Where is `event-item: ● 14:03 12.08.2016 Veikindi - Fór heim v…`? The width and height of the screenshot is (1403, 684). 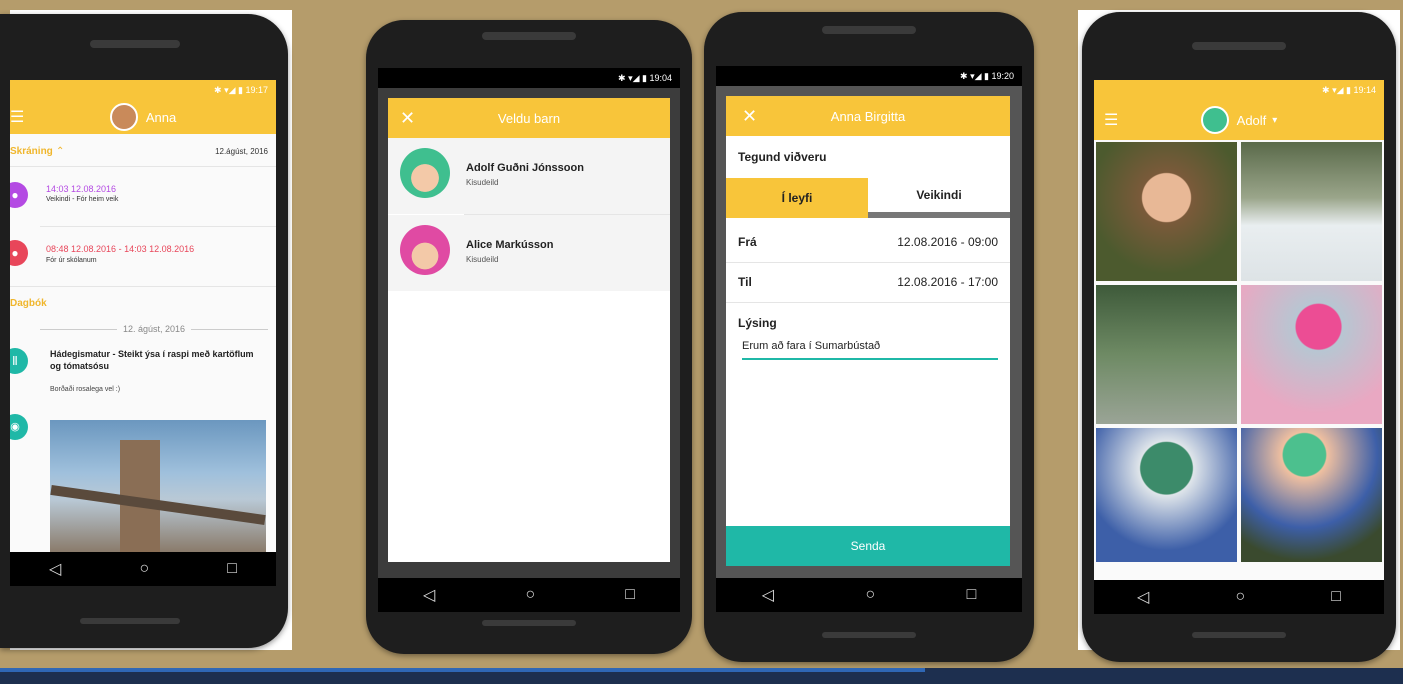 event-item: ● 14:03 12.08.2016 Veikindi - Fór heim v… is located at coordinates (143, 199).